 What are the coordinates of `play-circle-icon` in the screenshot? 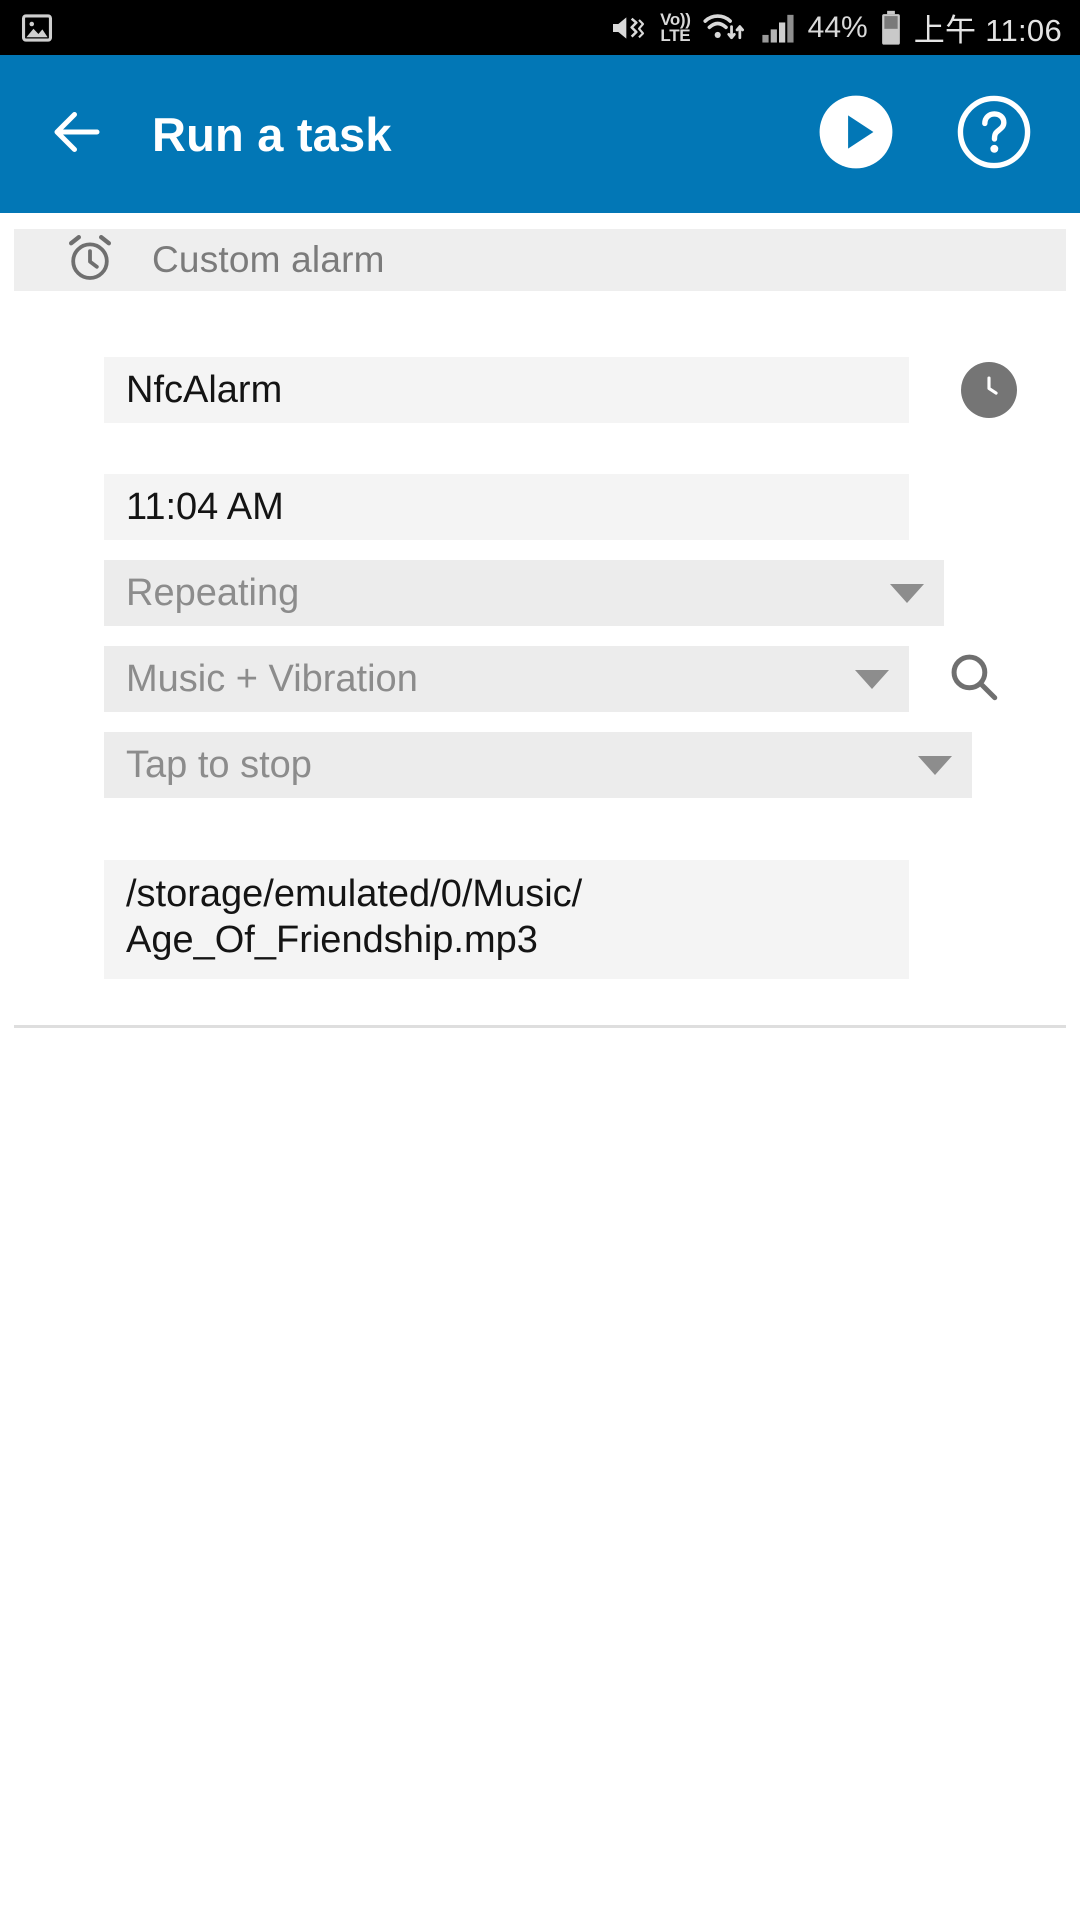 It's located at (856, 134).